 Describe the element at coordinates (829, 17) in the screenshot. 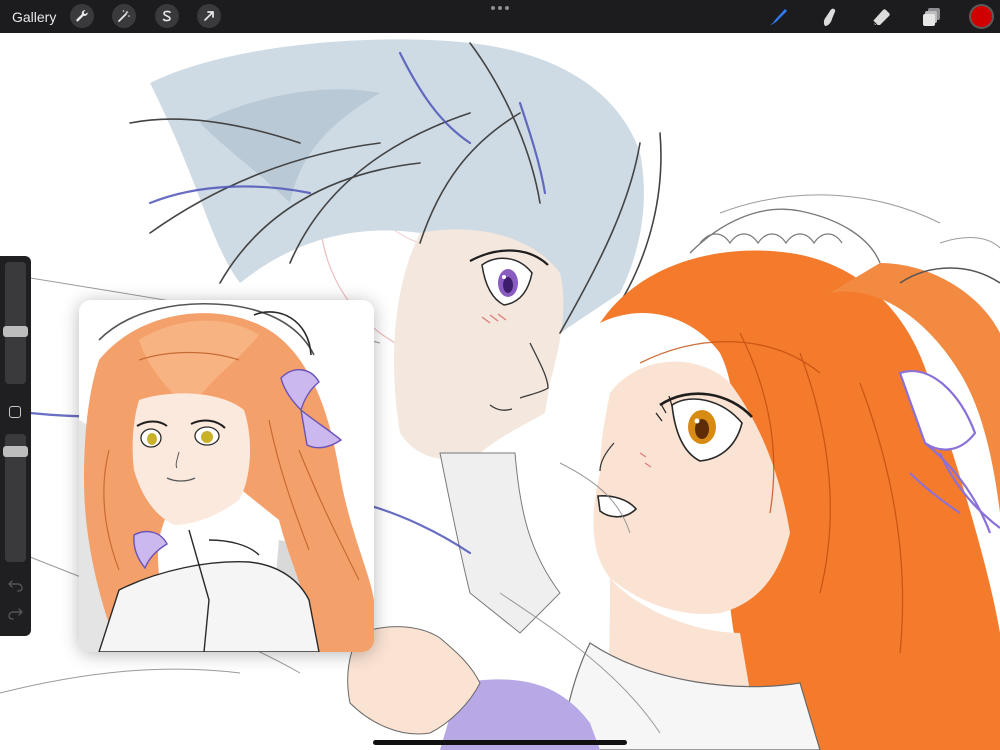

I see `smudge-icon` at that location.